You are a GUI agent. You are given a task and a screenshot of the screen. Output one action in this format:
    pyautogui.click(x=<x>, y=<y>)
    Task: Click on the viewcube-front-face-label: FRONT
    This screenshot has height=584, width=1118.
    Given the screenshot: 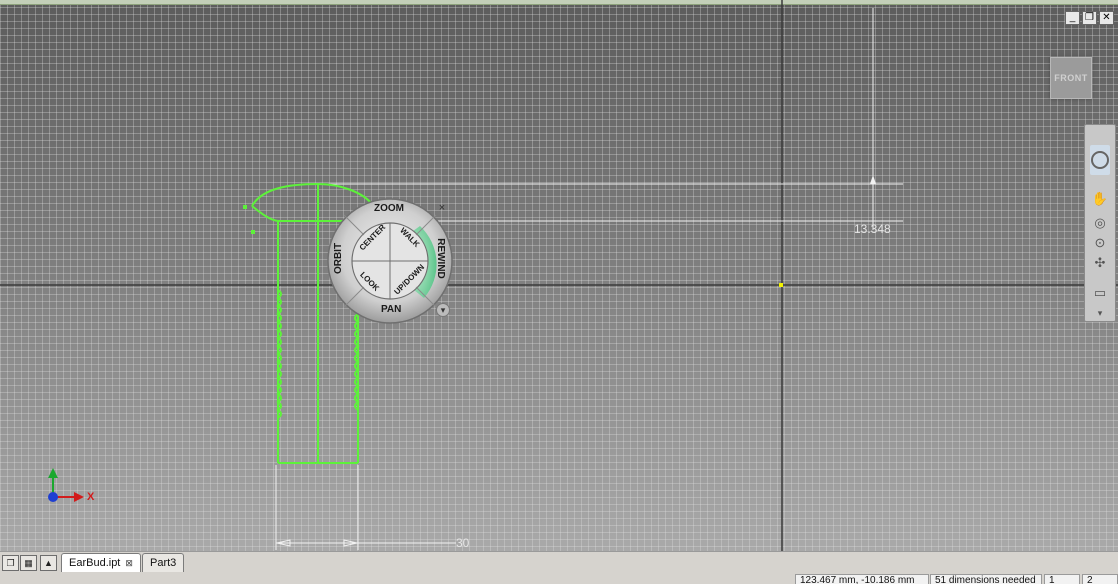 What is the action you would take?
    pyautogui.click(x=1071, y=78)
    